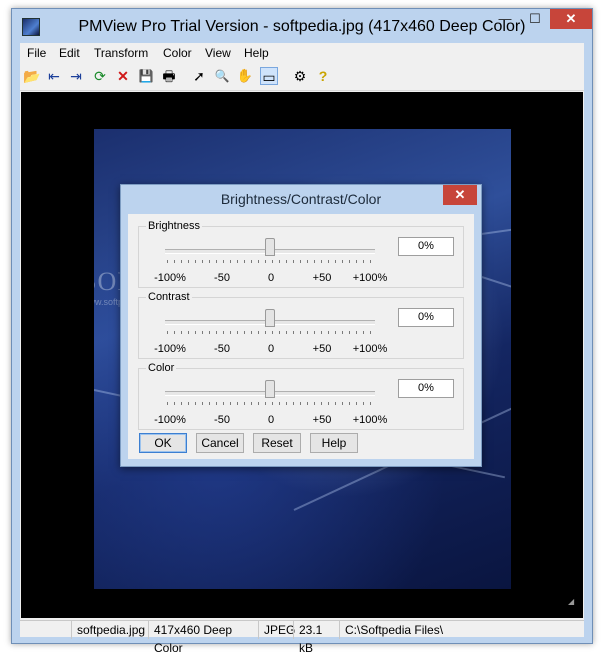 The width and height of the screenshot is (611, 661). What do you see at coordinates (301, 199) in the screenshot?
I see `dialog-title: Brightness/Contrast/Color` at bounding box center [301, 199].